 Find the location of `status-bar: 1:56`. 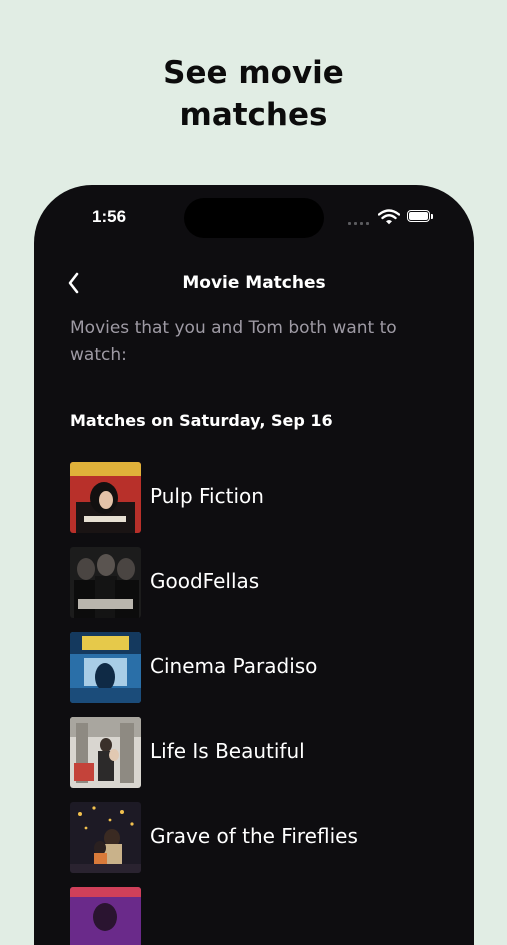

status-bar: 1:56 is located at coordinates (254, 215).